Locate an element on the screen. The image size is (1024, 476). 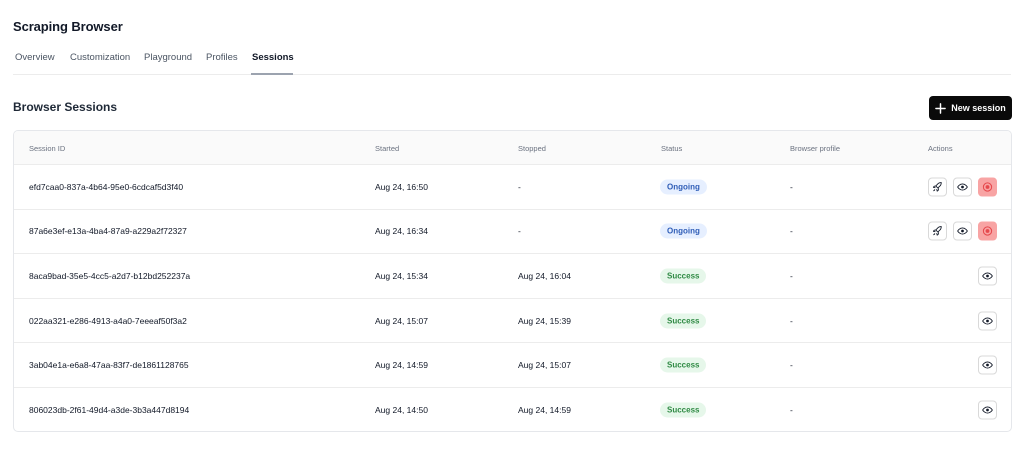
started-time: Aug 24, 15:34 is located at coordinates (401, 275).